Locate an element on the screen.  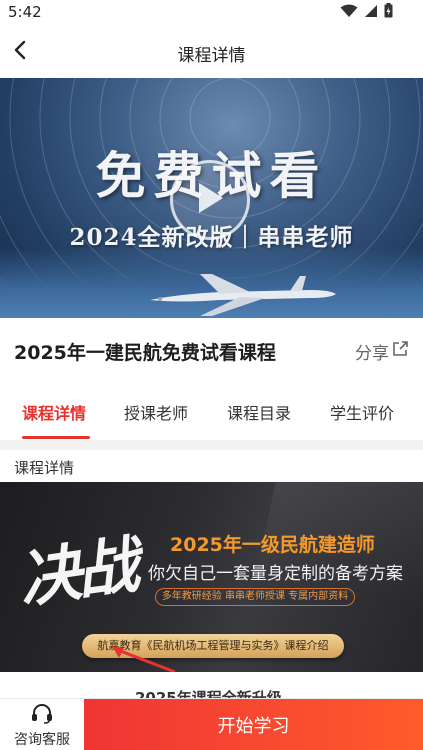
active-tab-indicator is located at coordinates (56, 437).